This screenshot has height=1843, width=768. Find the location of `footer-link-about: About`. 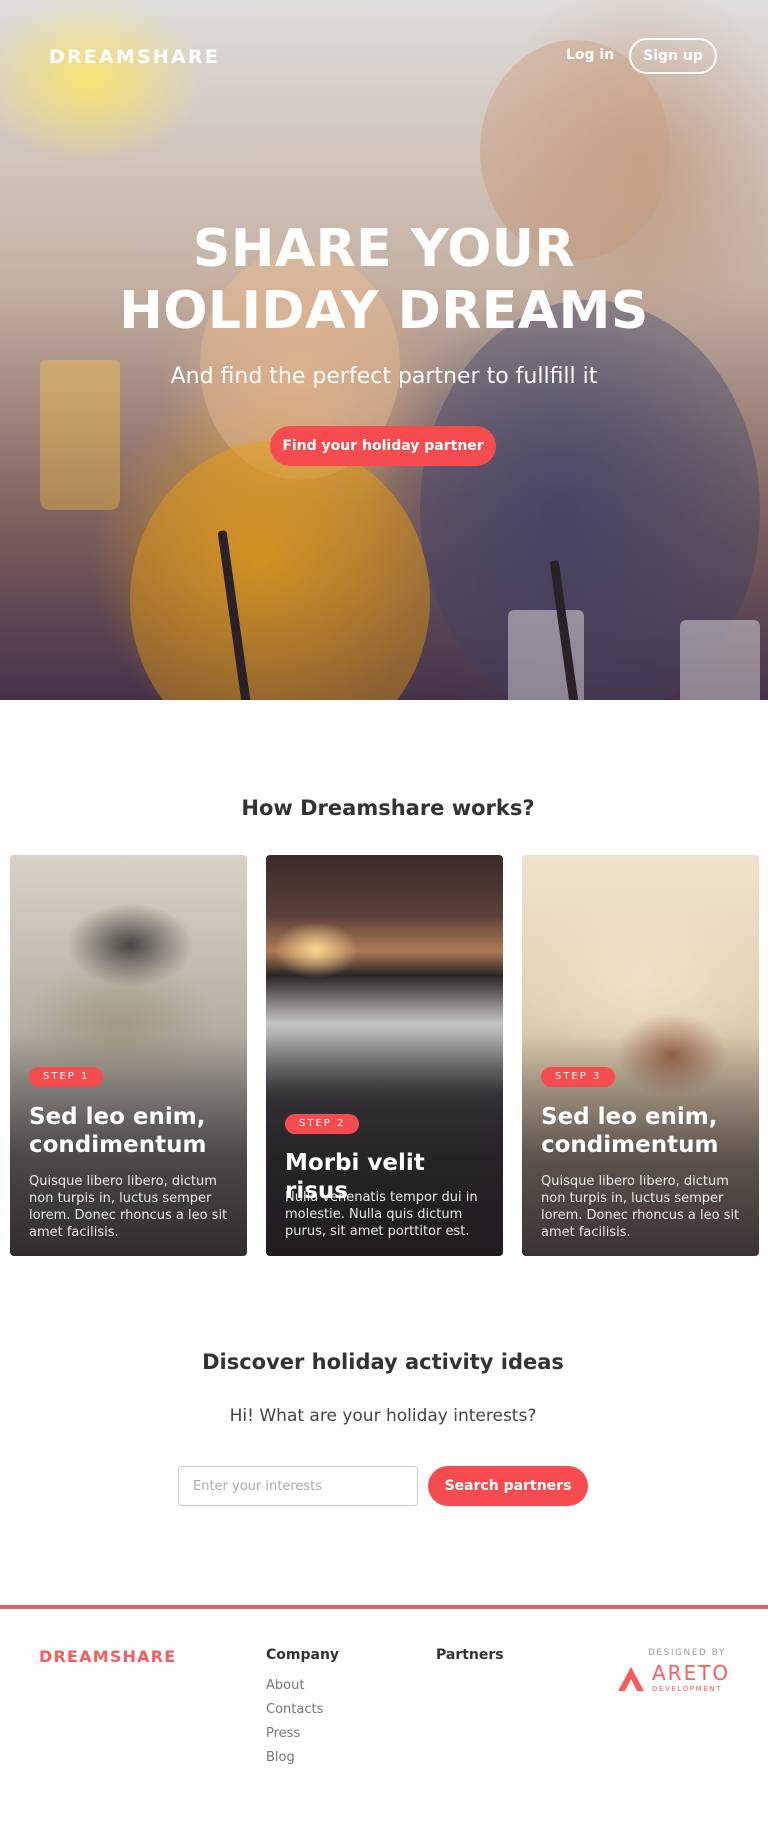

footer-link-about: About is located at coordinates (294, 1689).